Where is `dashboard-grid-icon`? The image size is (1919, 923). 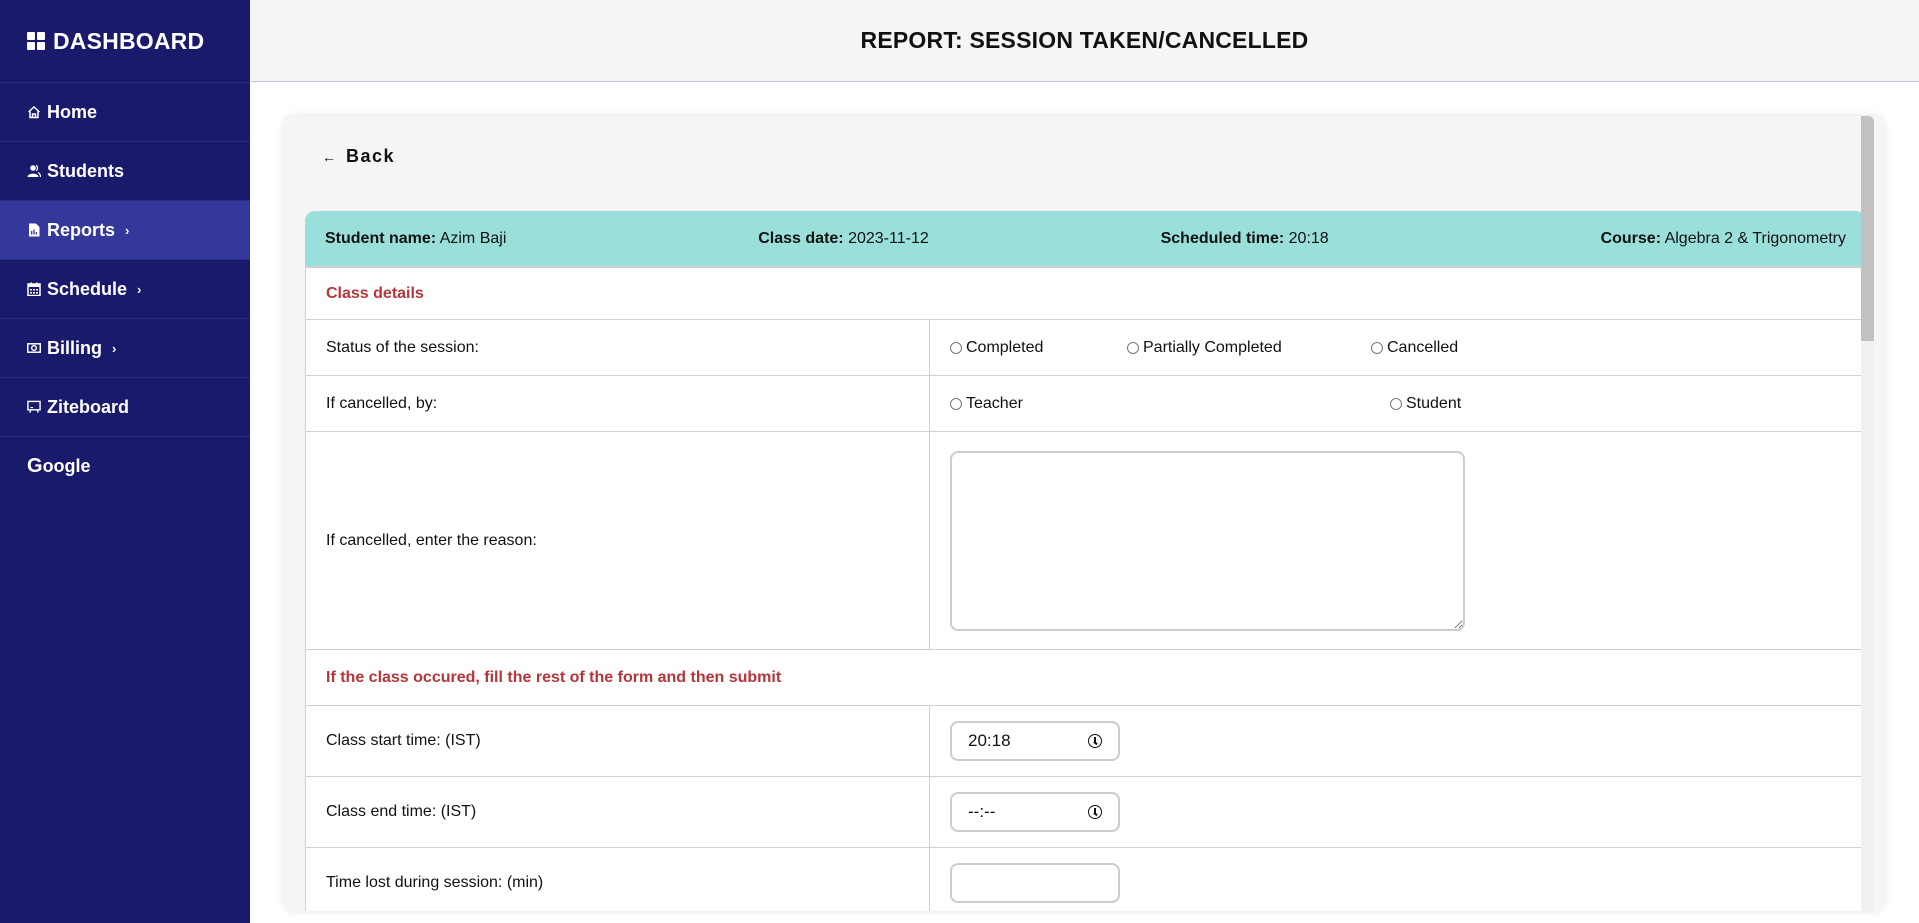
dashboard-grid-icon is located at coordinates (36, 41).